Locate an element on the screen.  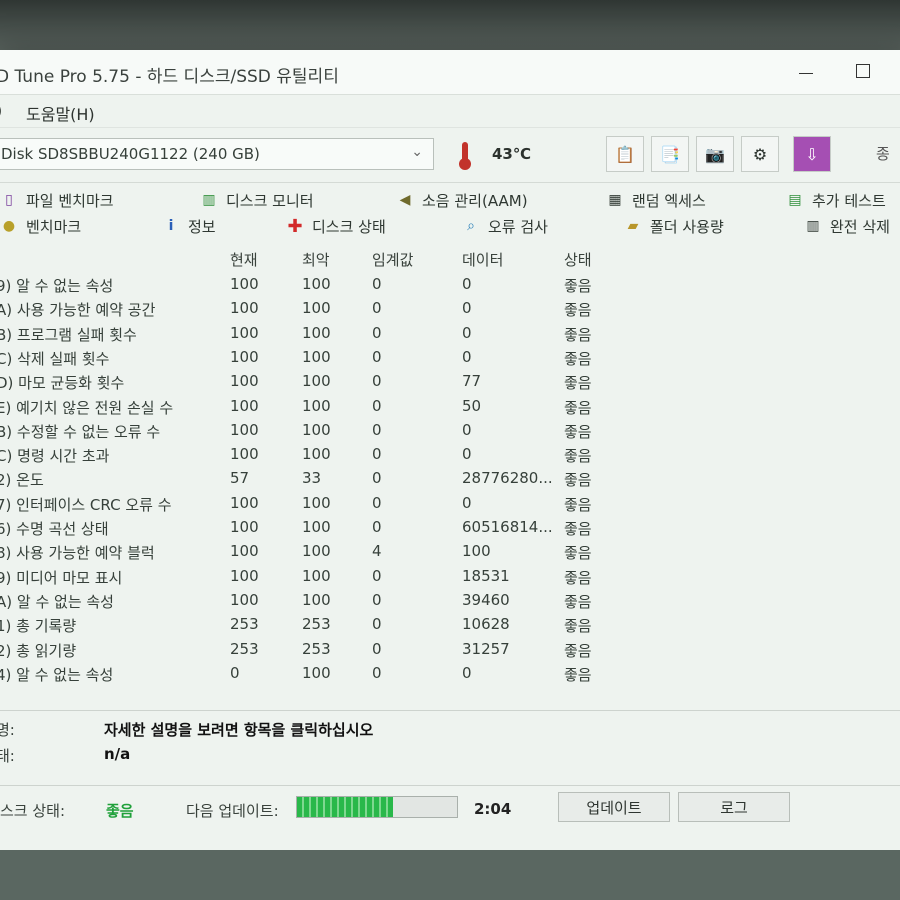
log-button: 로그 is located at coordinates (734, 807).